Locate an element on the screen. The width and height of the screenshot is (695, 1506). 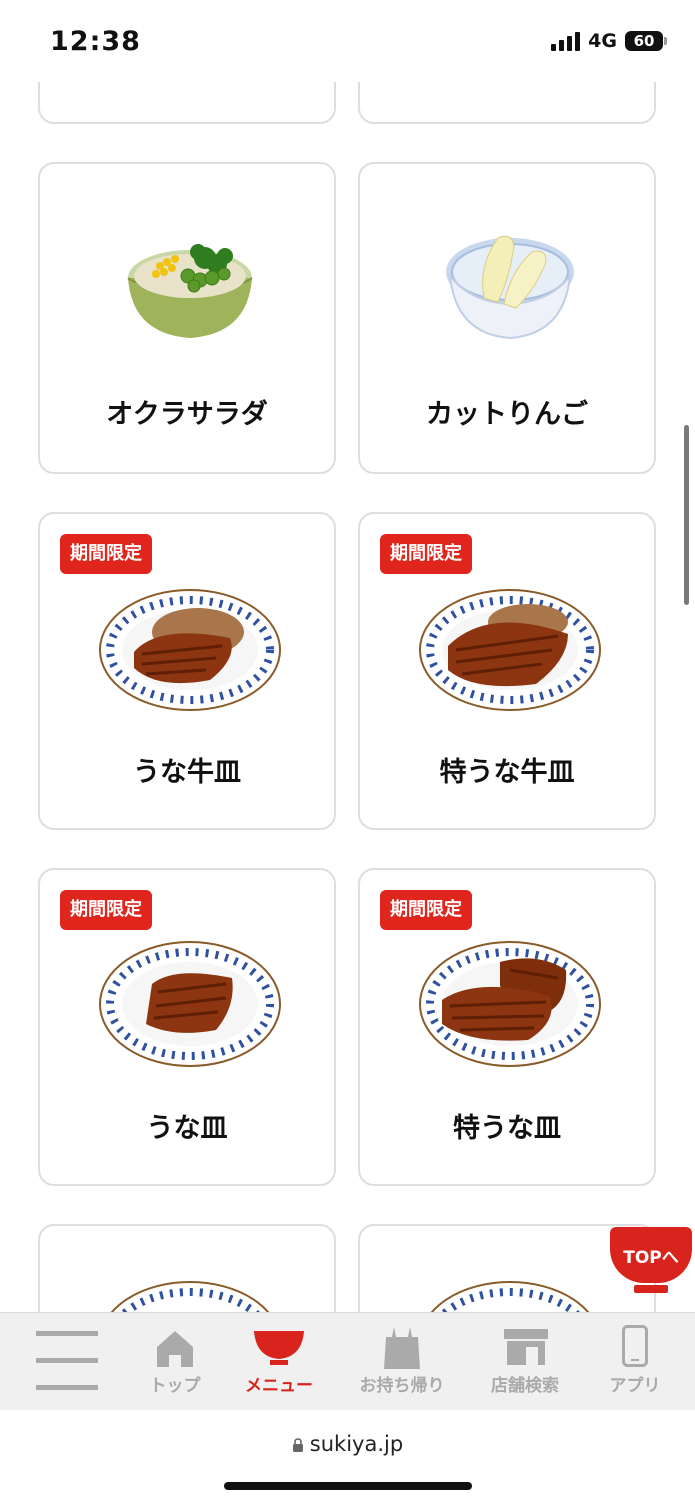
nav-label: メニュー is located at coordinates (279, 1386).